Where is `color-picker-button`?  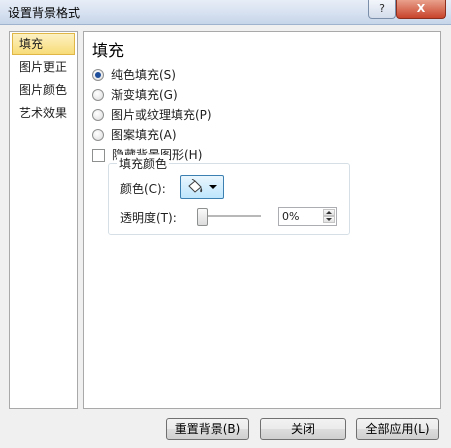 color-picker-button is located at coordinates (202, 187).